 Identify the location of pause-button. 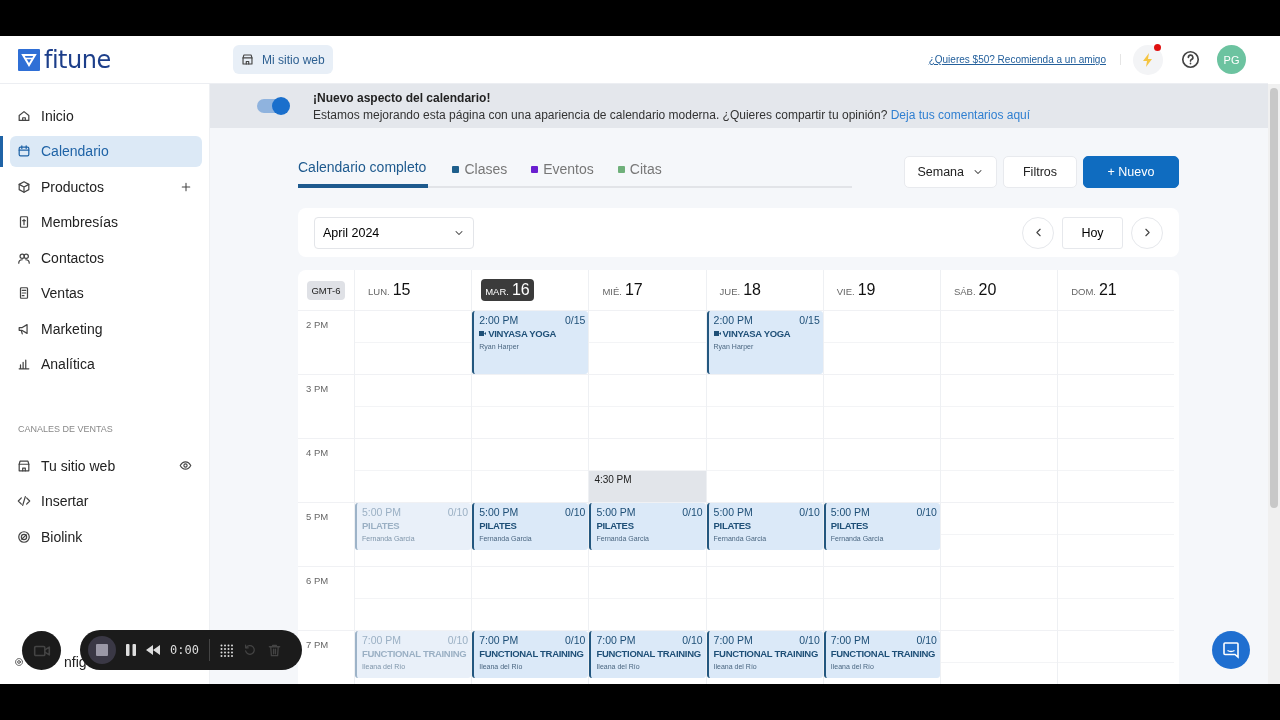
(131, 650).